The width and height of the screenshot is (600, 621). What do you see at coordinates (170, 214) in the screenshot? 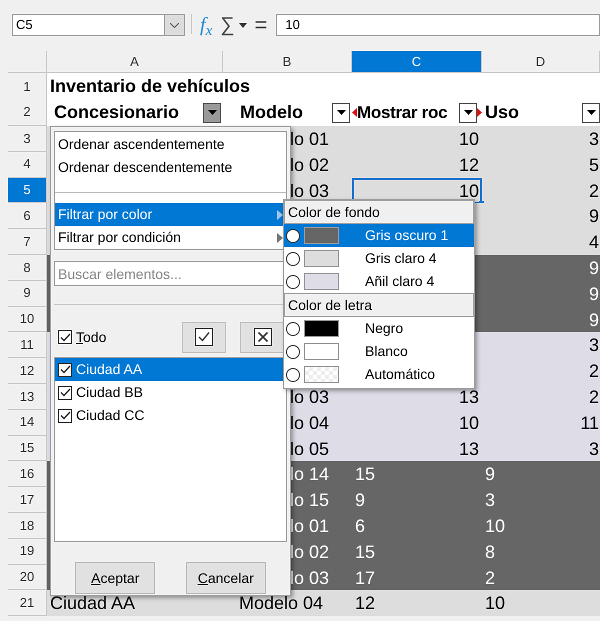
I see `menu-item: Filtrar por color` at bounding box center [170, 214].